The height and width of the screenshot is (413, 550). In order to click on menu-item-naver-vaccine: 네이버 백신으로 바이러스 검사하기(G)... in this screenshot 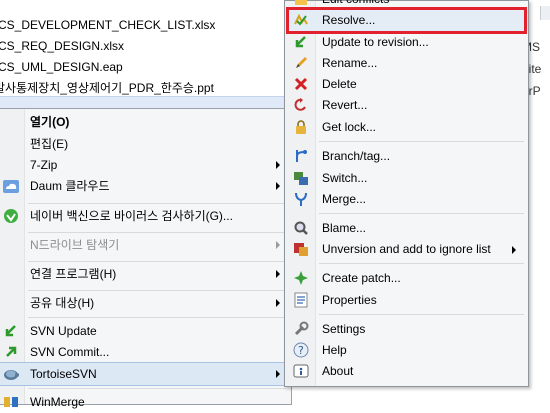, I will do `click(145, 216)`.